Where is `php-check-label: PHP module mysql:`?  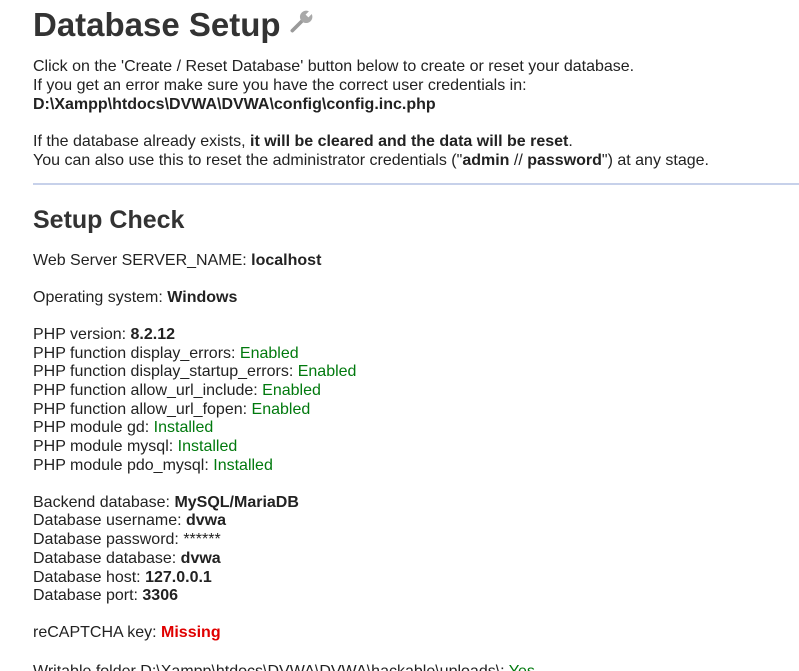 php-check-label: PHP module mysql: is located at coordinates (105, 447).